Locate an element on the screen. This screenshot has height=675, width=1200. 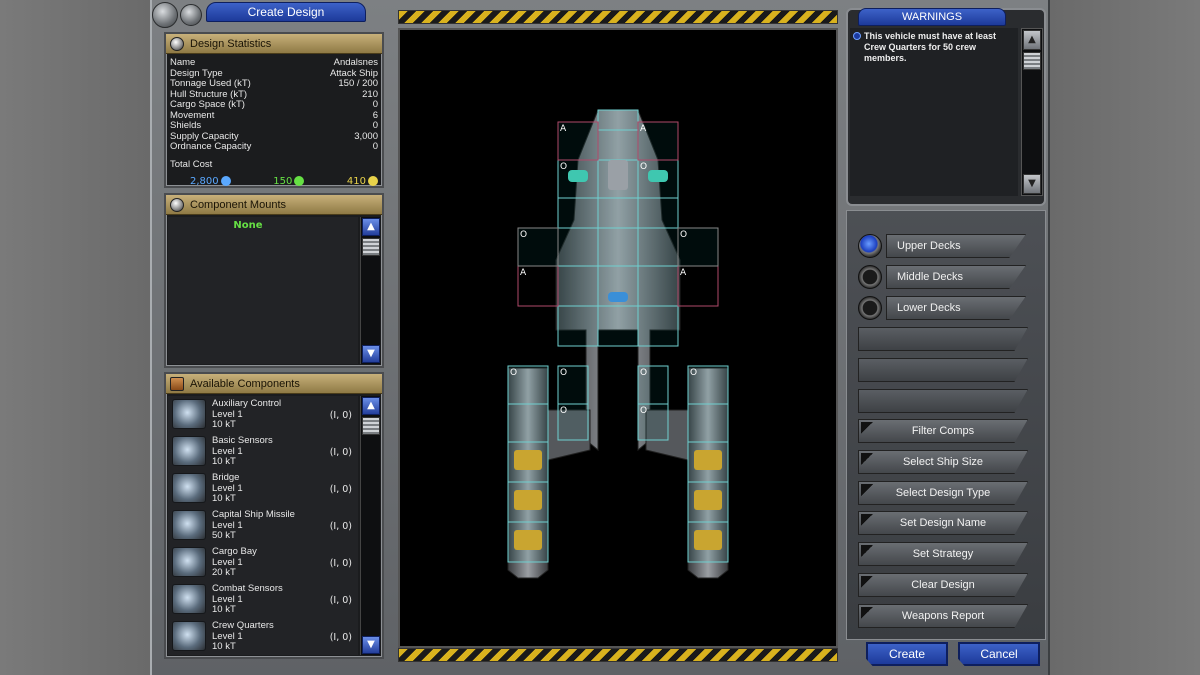
warnings-title: WARNINGS is located at coordinates (932, 17).